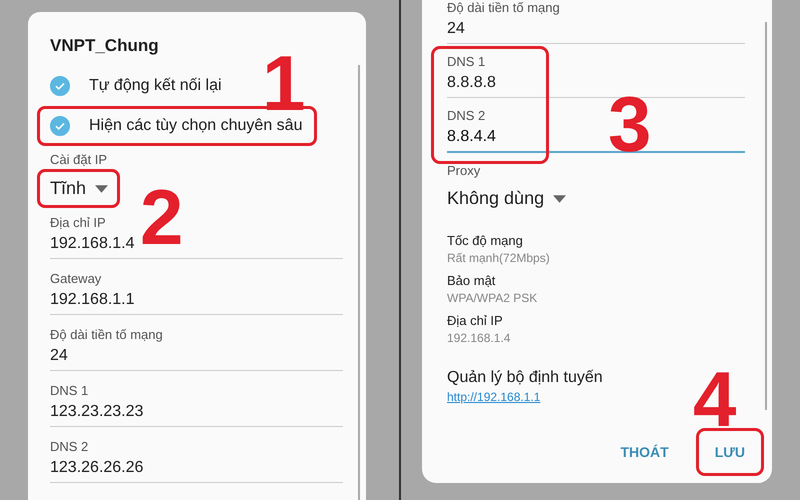  What do you see at coordinates (485, 240) in the screenshot?
I see `info-label: Tốc độ mạng` at bounding box center [485, 240].